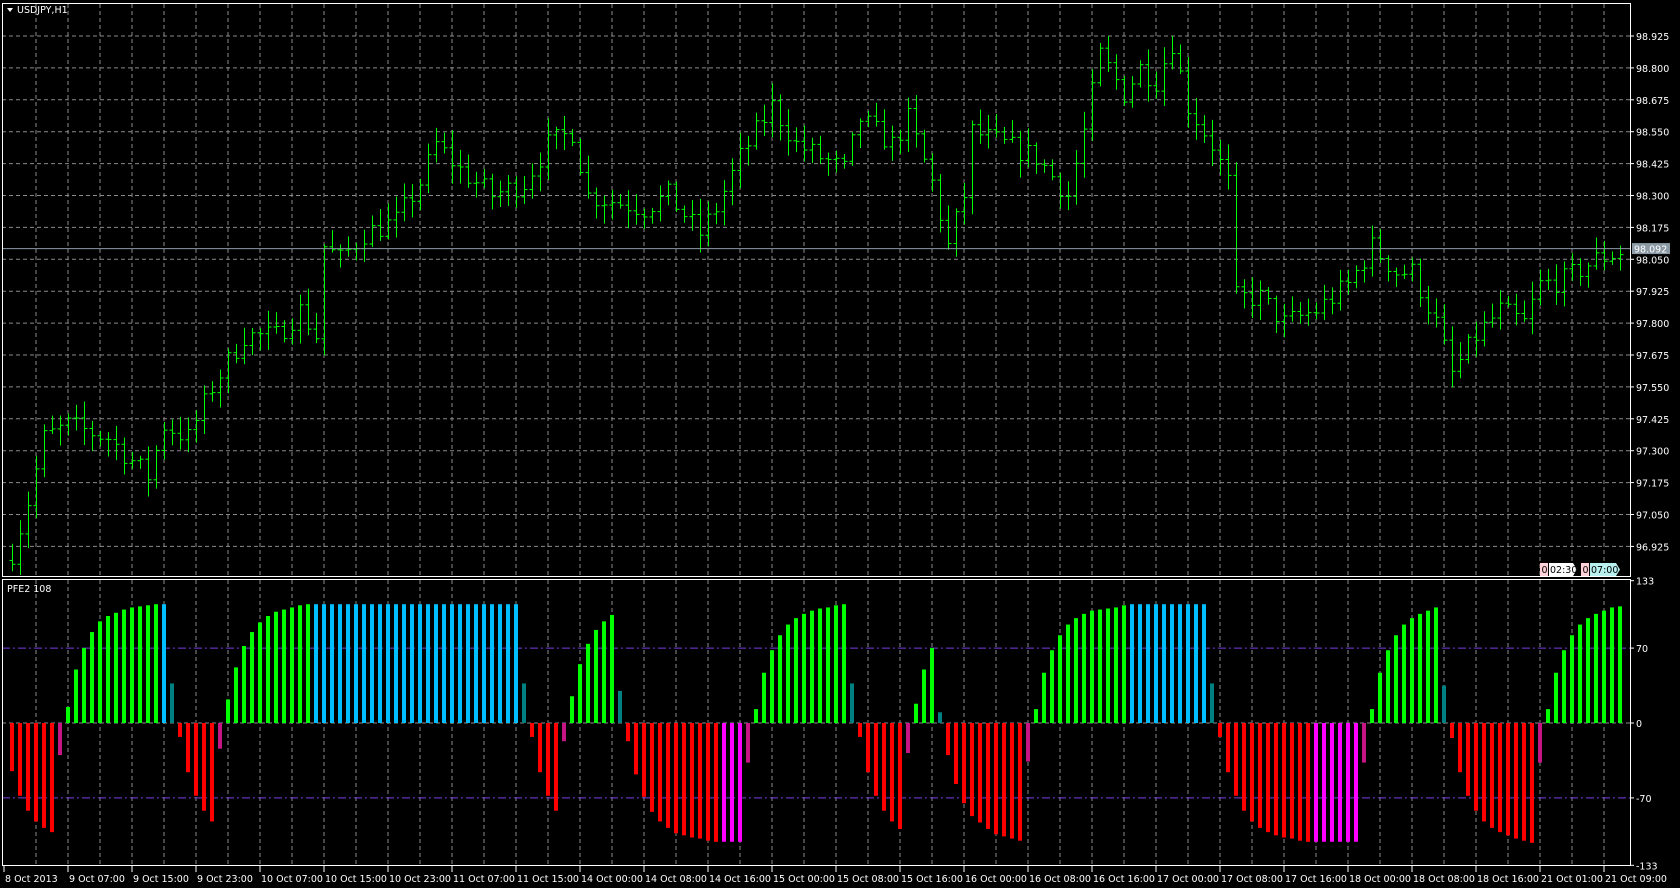 The height and width of the screenshot is (888, 1680). What do you see at coordinates (1652, 452) in the screenshot?
I see `price-label: 97.300` at bounding box center [1652, 452].